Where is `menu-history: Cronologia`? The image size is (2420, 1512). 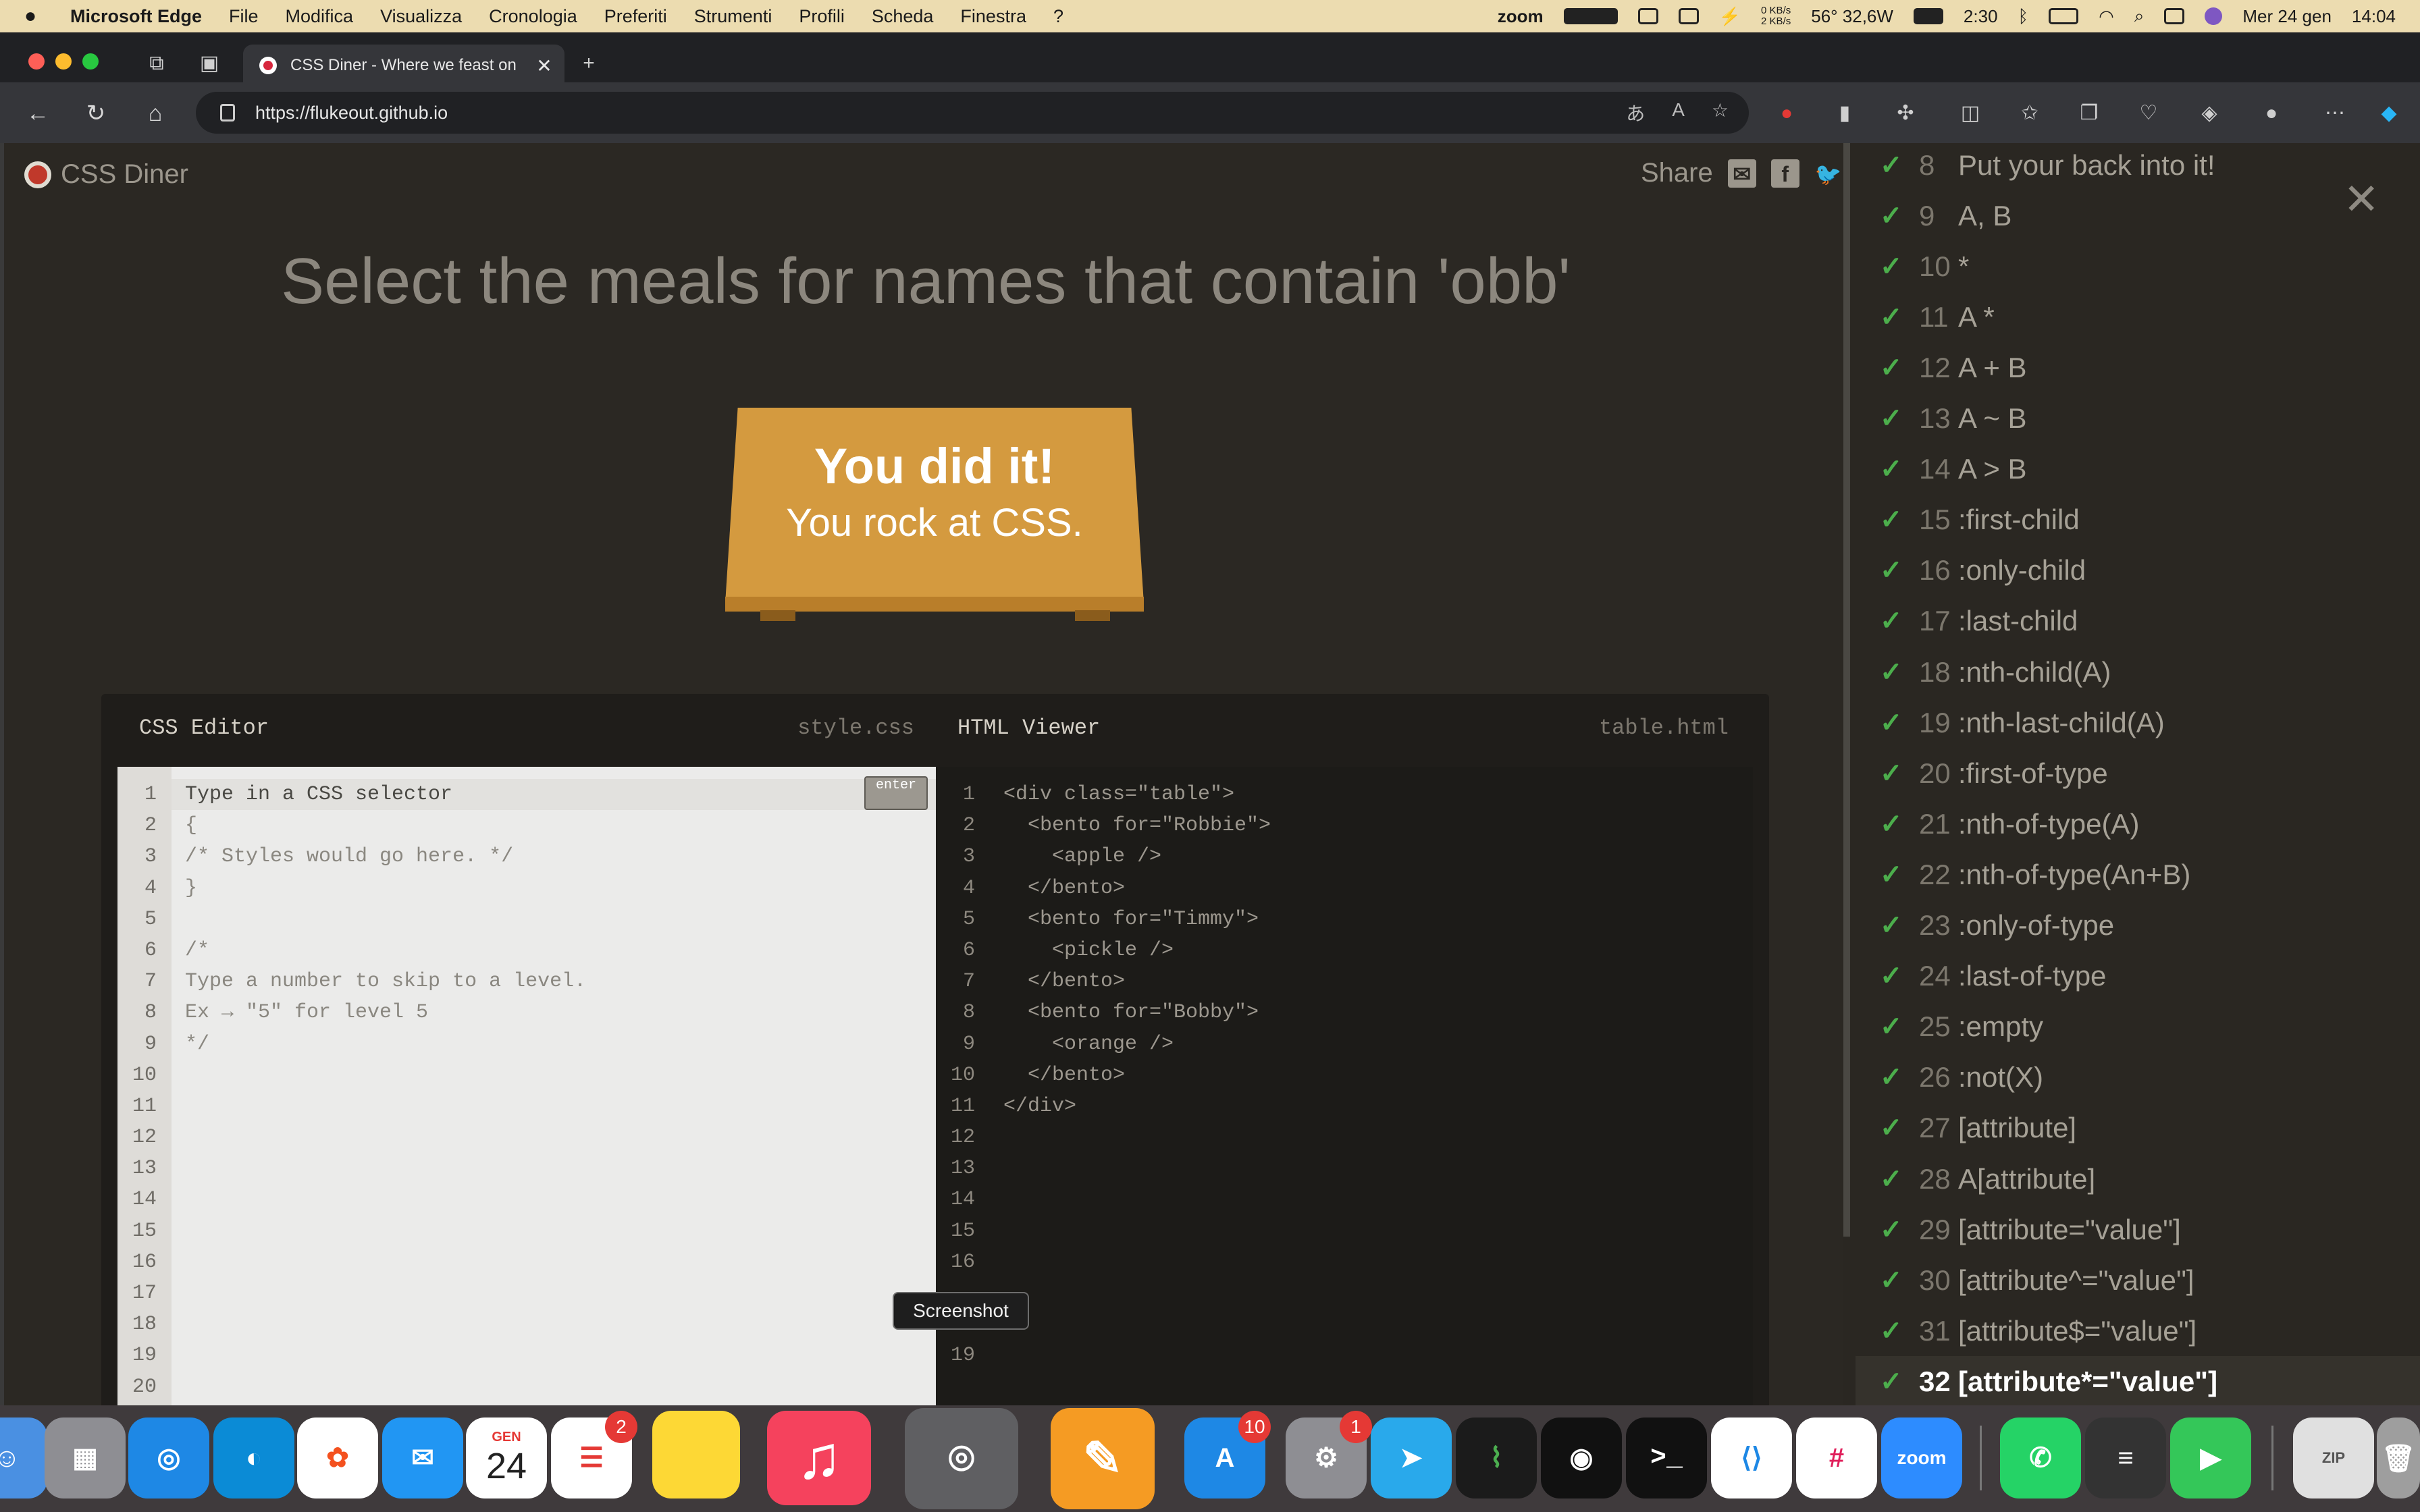 menu-history: Cronologia is located at coordinates (533, 16).